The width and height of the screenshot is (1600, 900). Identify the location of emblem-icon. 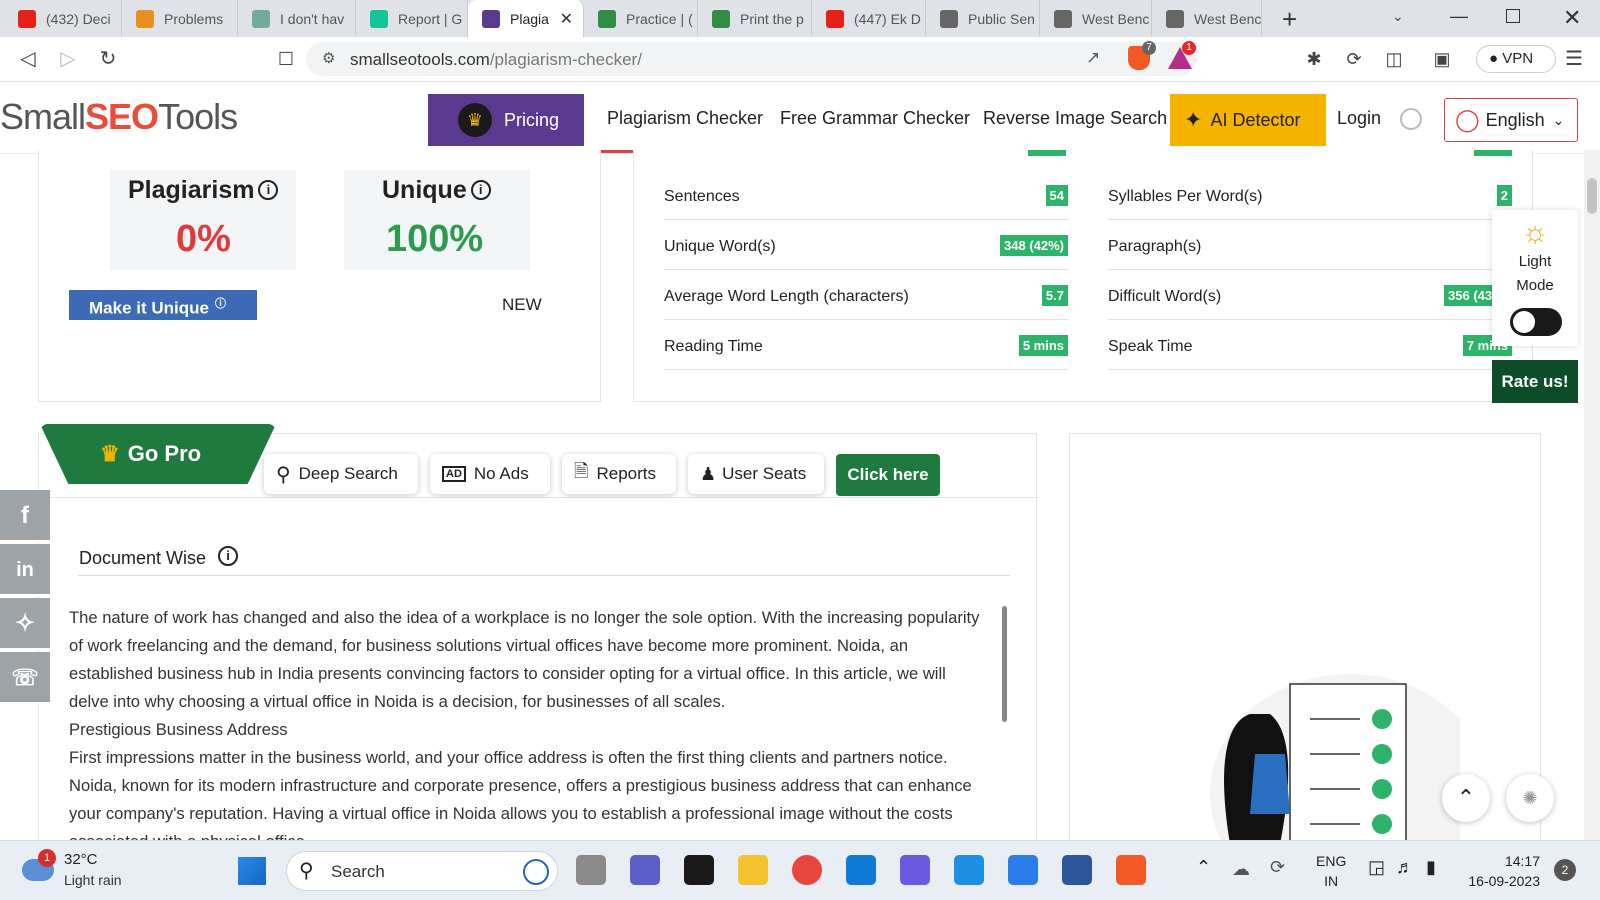
(949, 18).